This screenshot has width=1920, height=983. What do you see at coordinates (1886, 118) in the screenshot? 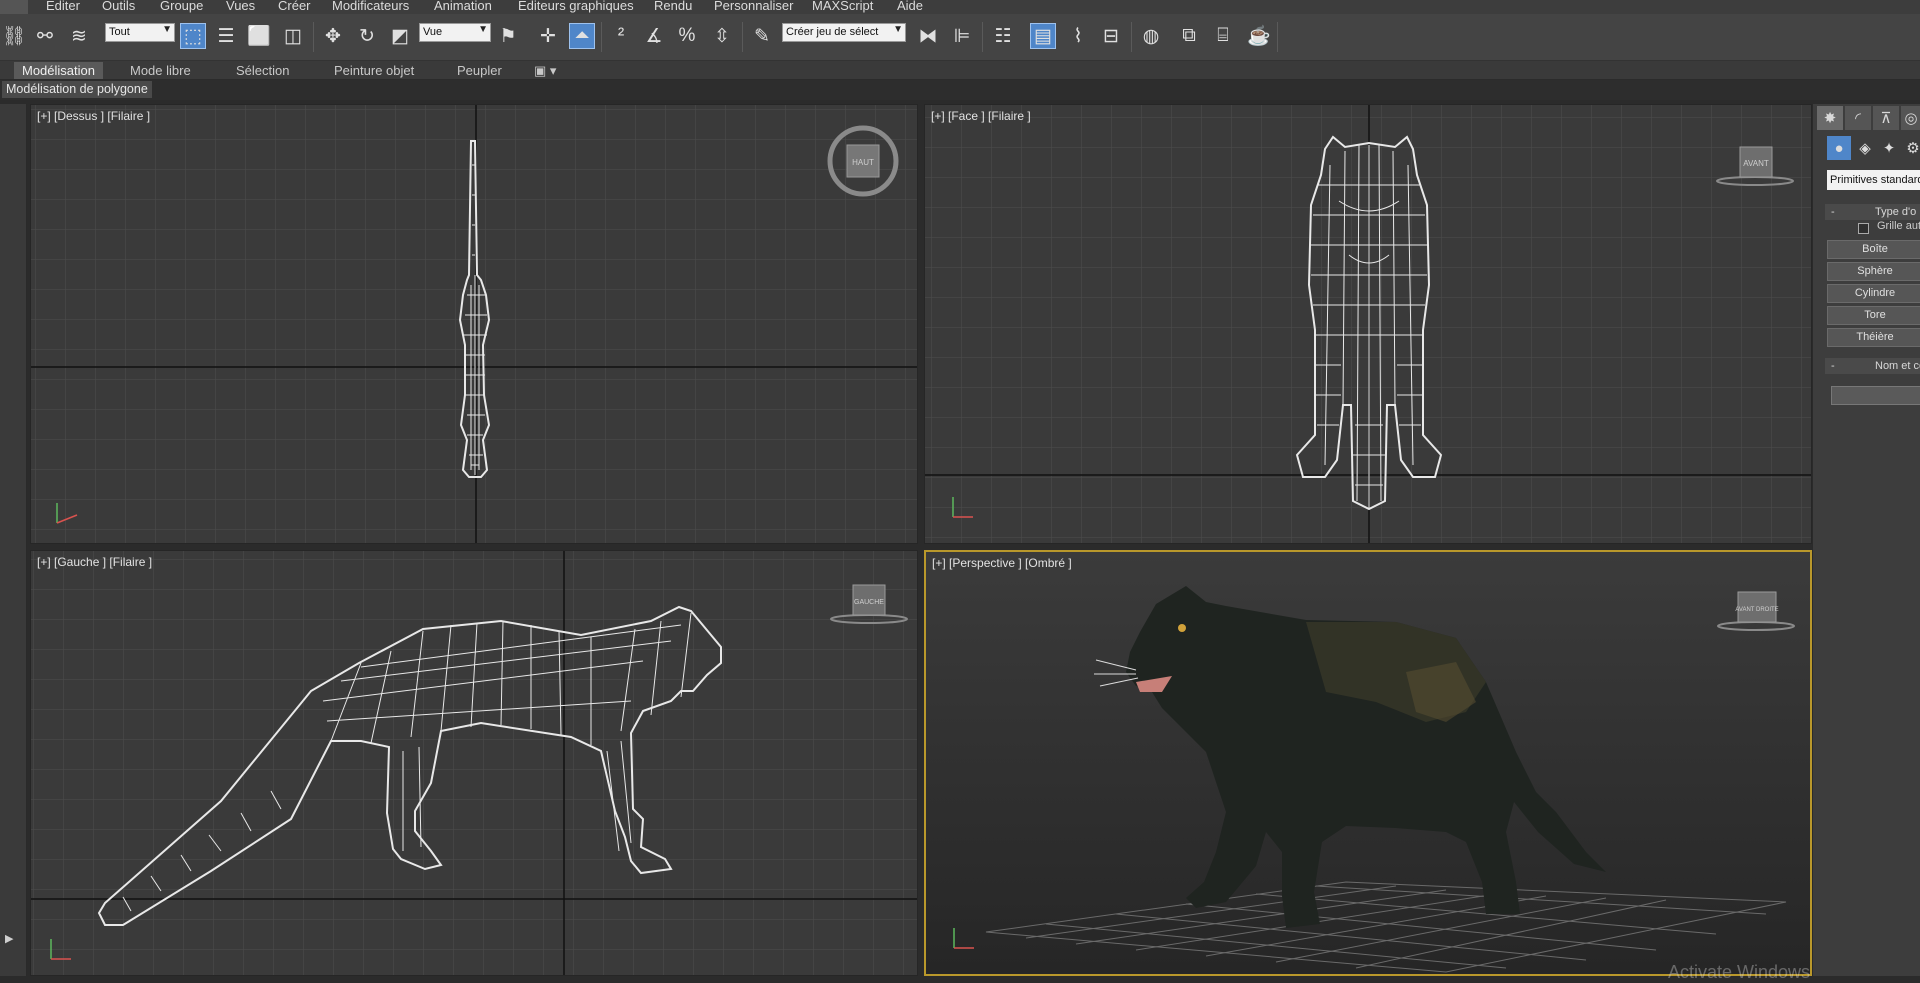
I see `hierarchy-tab-icon: ⊼` at bounding box center [1886, 118].